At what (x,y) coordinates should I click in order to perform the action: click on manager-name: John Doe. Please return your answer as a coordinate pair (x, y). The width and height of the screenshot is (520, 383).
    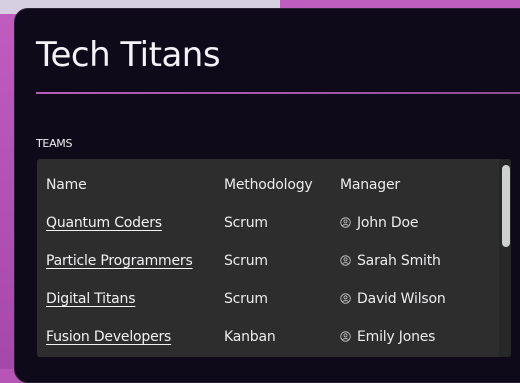
    Looking at the image, I should click on (388, 223).